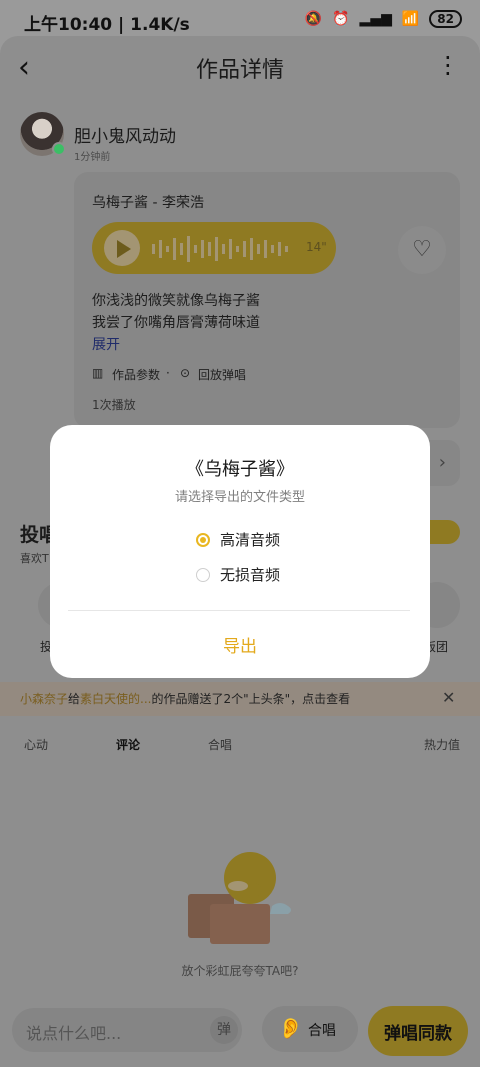 The image size is (480, 1067). Describe the element at coordinates (239, 898) in the screenshot. I see `duck-mascot-illustration` at that location.